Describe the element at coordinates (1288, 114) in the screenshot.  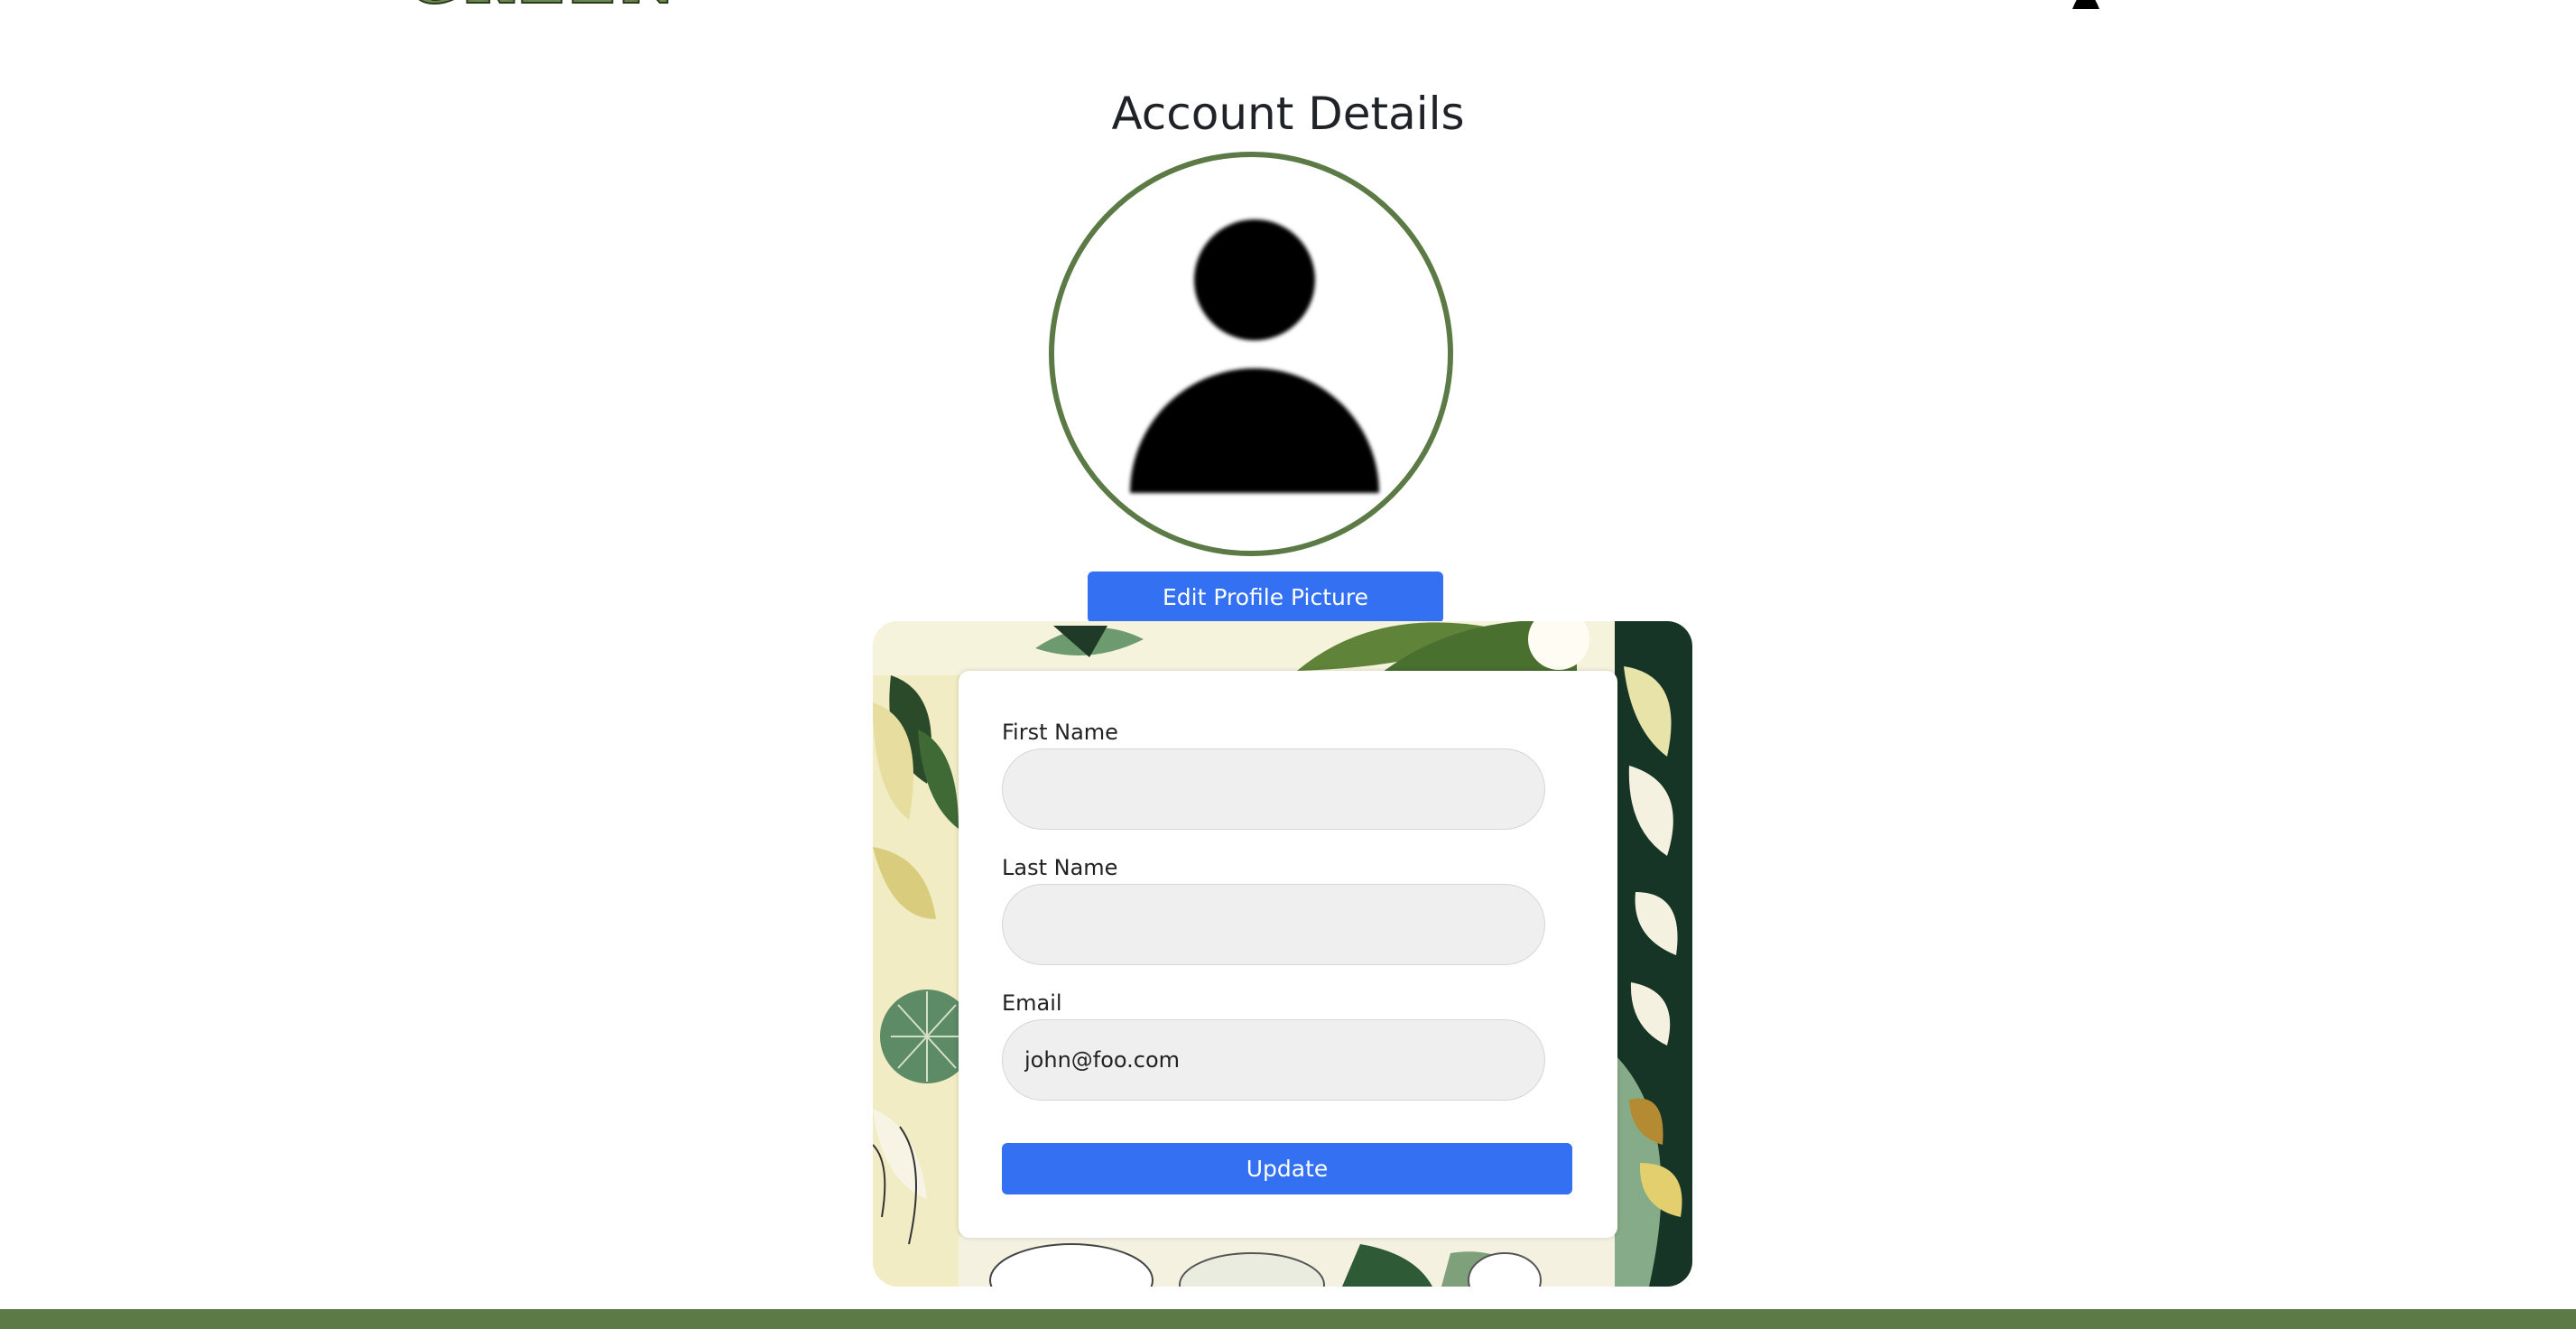
I see `page-title: Account Details` at that location.